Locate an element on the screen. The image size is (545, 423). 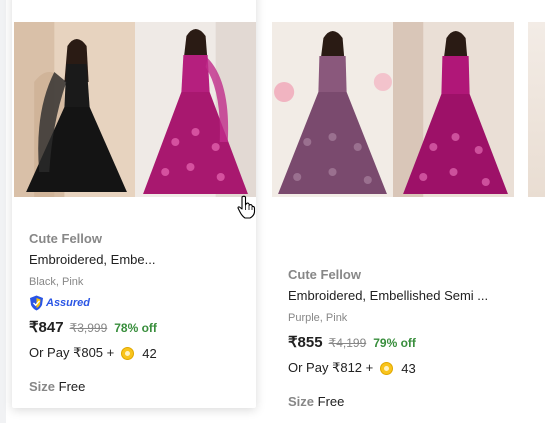
selling-price: ₹847 is located at coordinates (46, 327).